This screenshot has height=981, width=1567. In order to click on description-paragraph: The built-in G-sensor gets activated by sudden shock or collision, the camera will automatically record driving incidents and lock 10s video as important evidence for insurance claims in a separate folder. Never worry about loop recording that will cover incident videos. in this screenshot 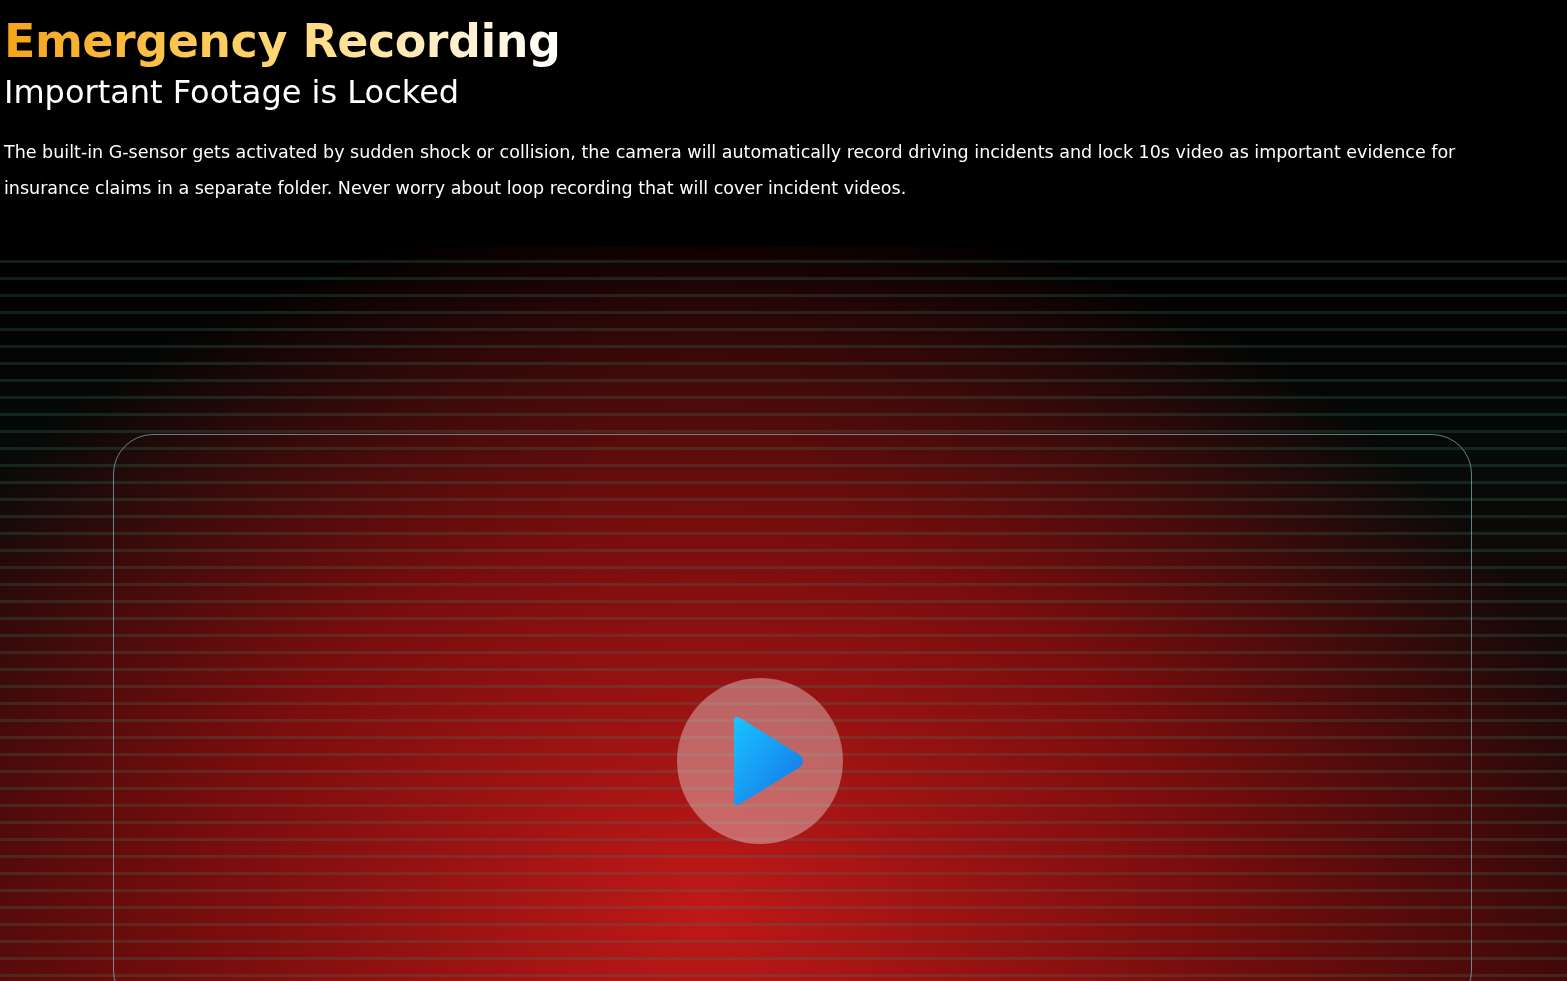, I will do `click(730, 170)`.